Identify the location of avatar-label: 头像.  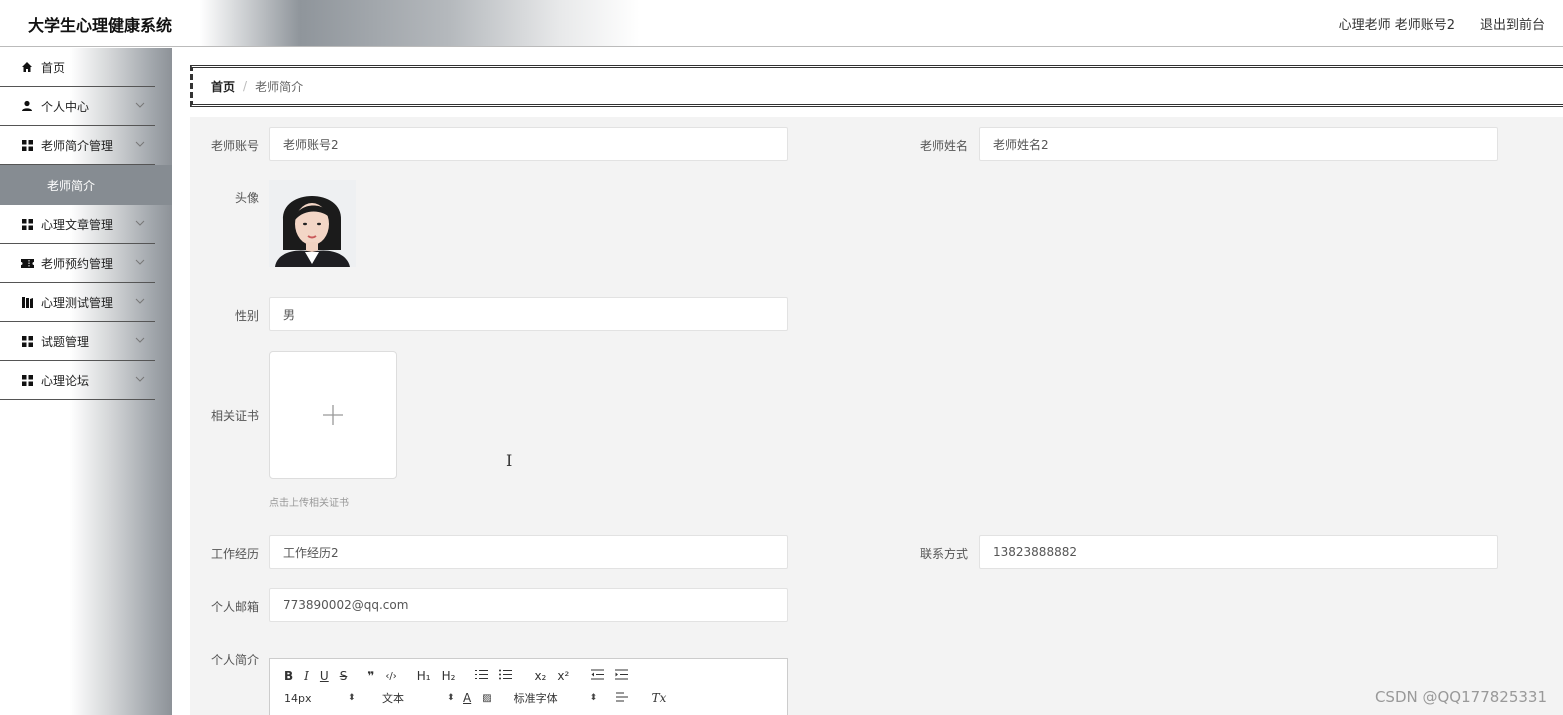
(246, 198).